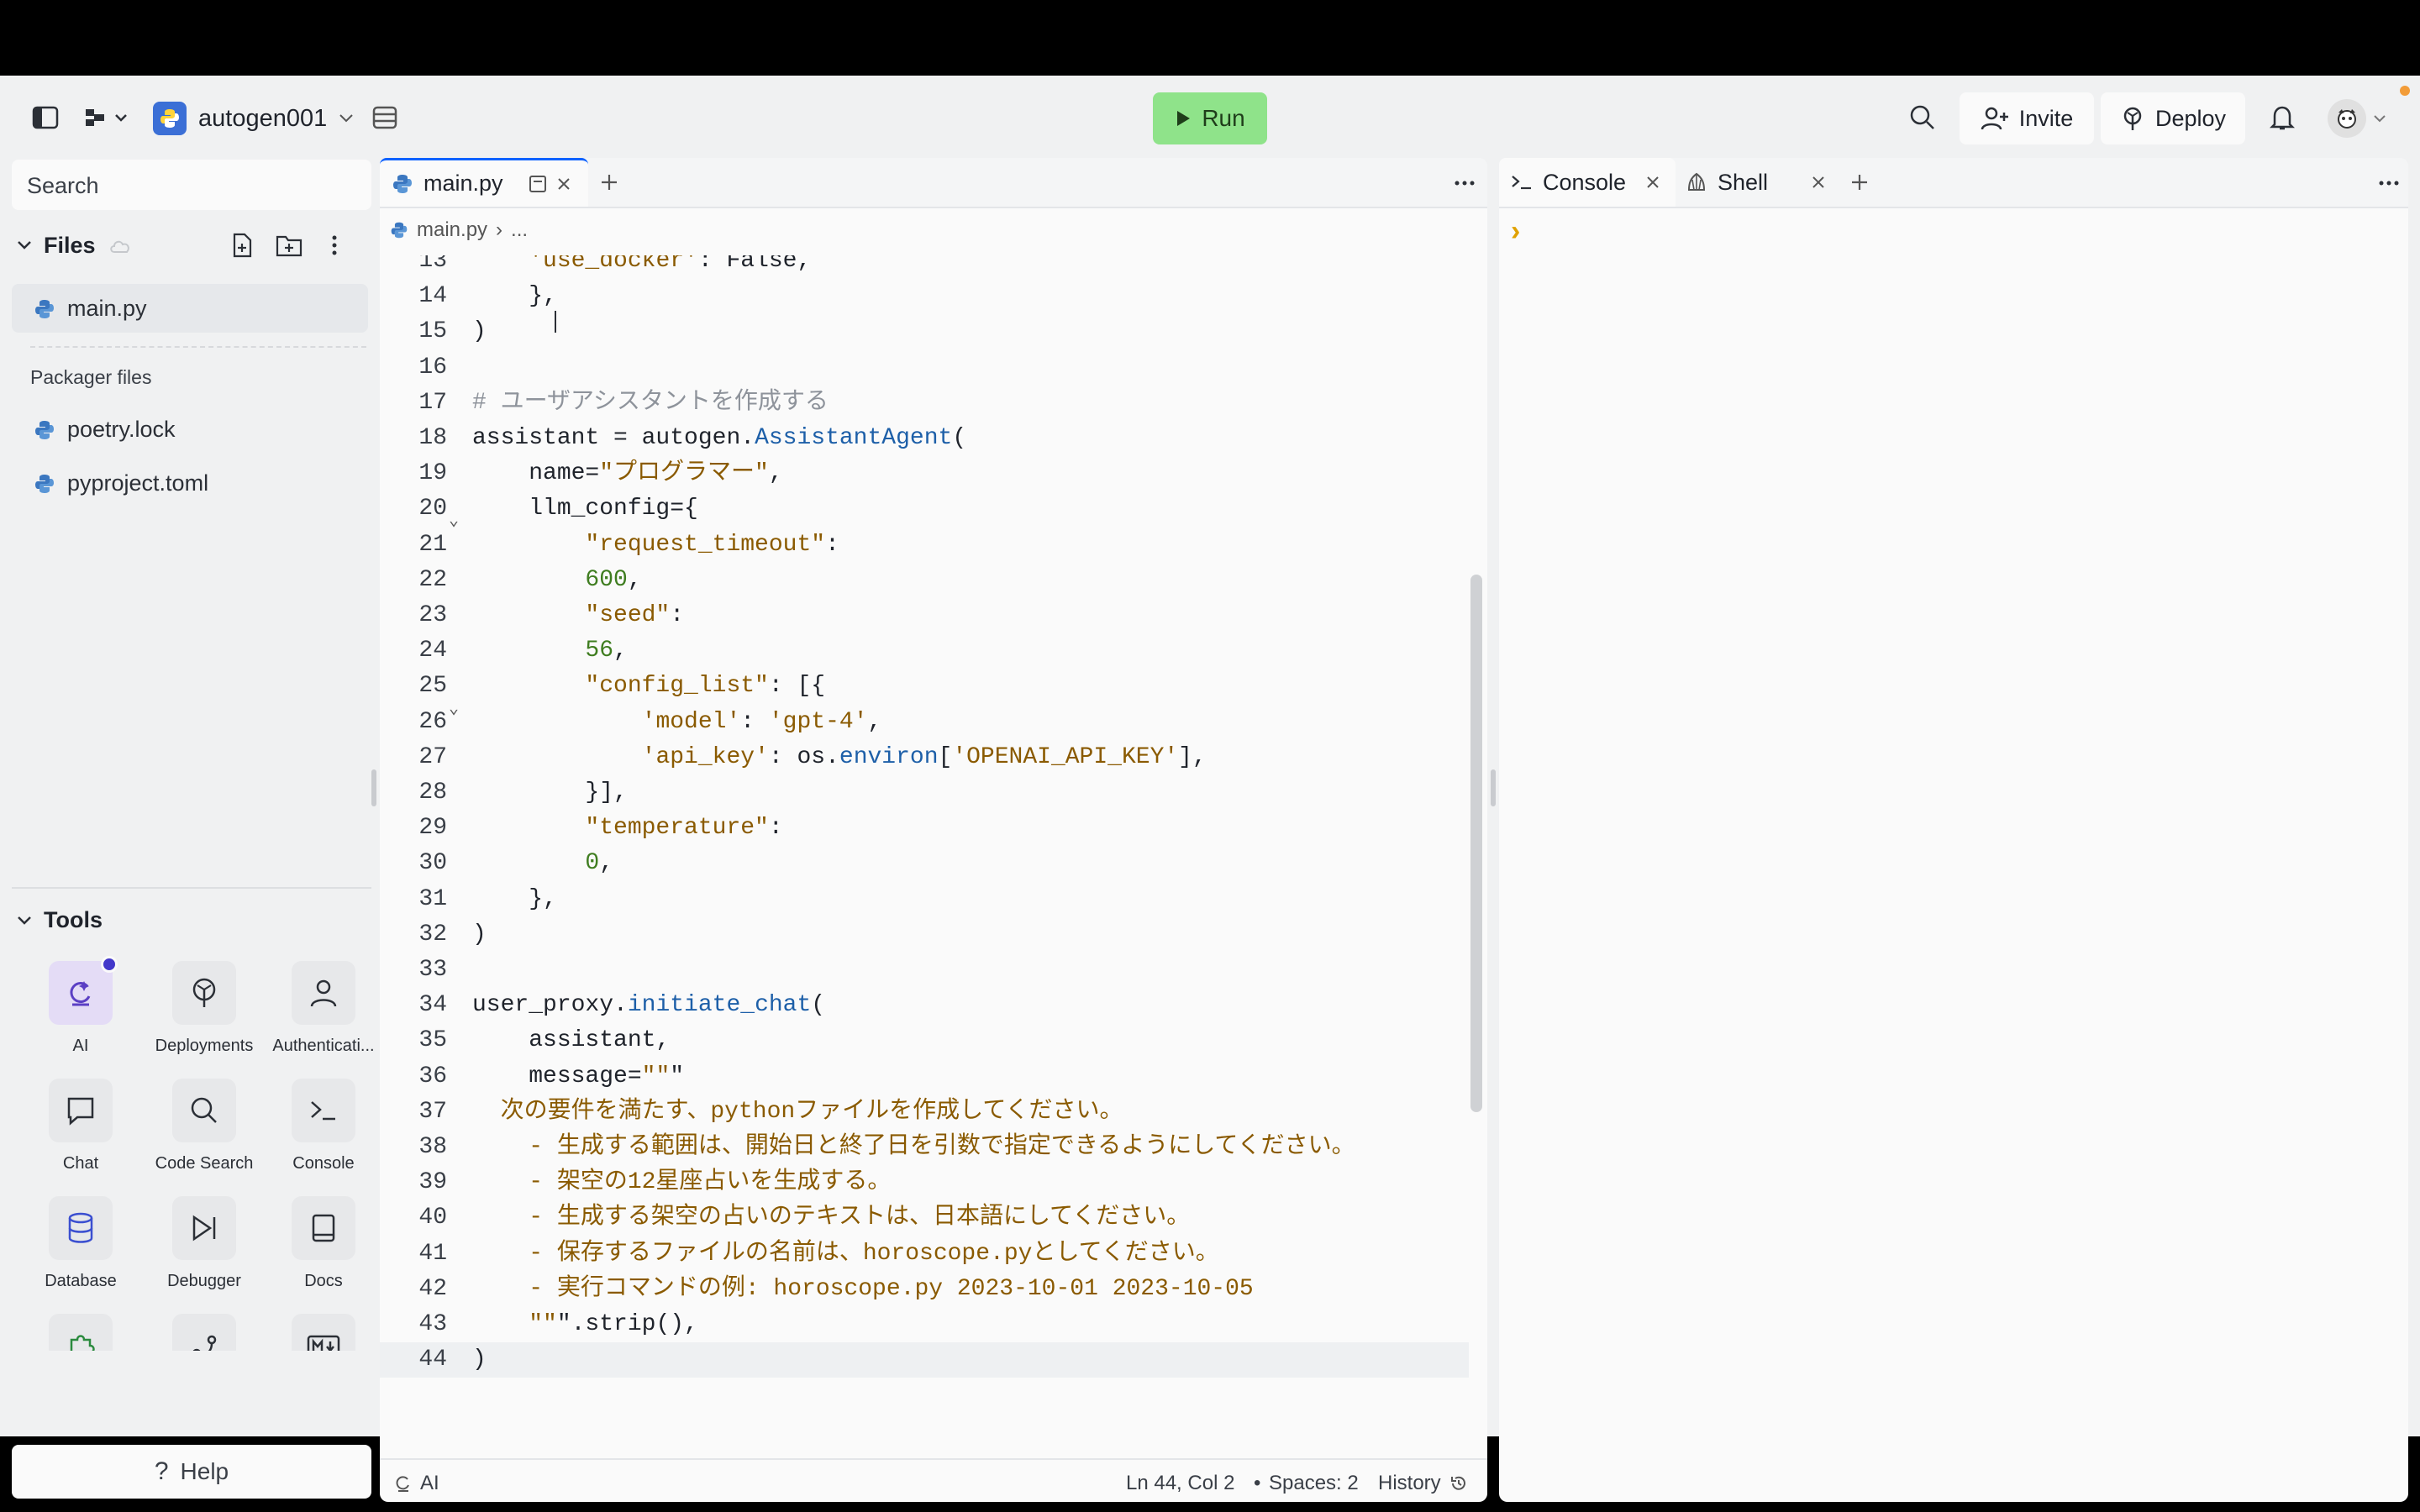 The image size is (2420, 1512). I want to click on code-line: 32), so click(925, 935).